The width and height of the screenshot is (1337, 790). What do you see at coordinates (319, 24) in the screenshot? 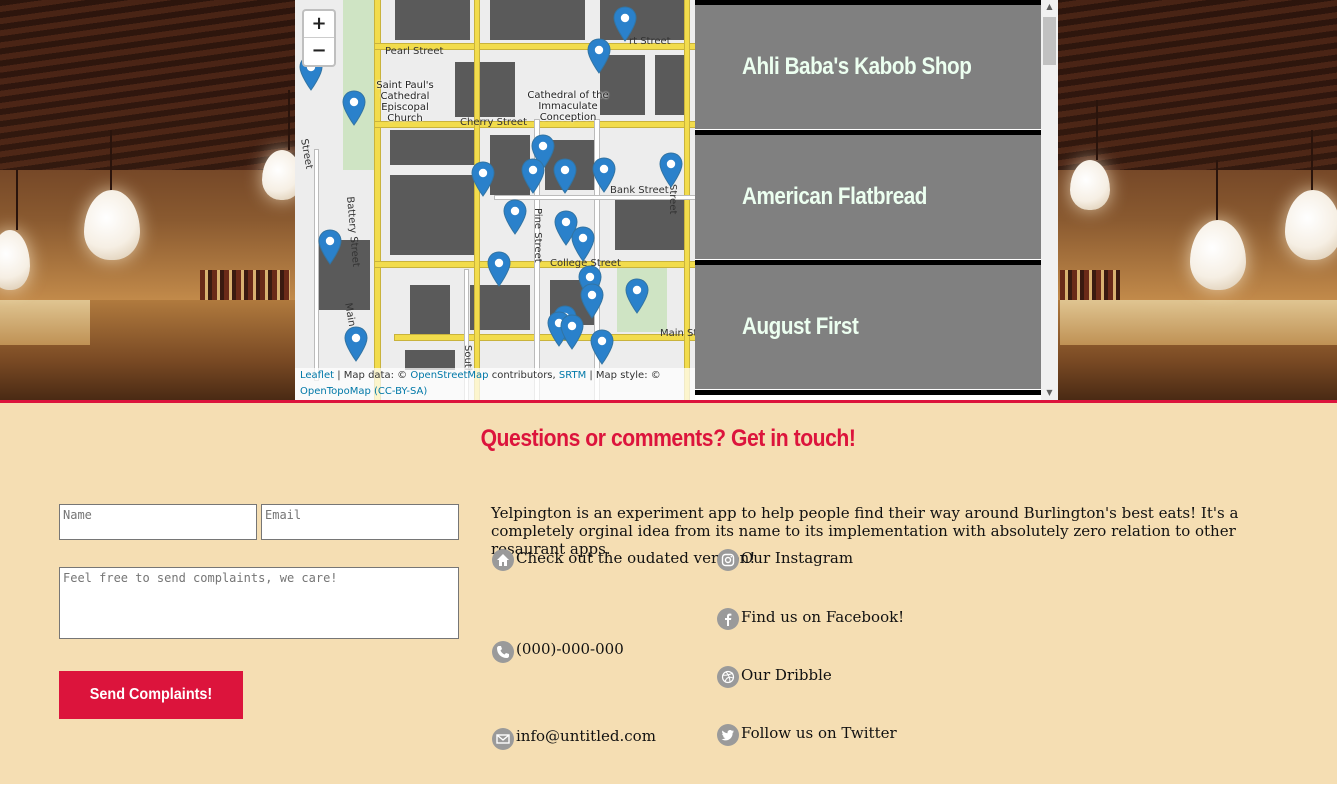
I see `zoom-in-button: +` at bounding box center [319, 24].